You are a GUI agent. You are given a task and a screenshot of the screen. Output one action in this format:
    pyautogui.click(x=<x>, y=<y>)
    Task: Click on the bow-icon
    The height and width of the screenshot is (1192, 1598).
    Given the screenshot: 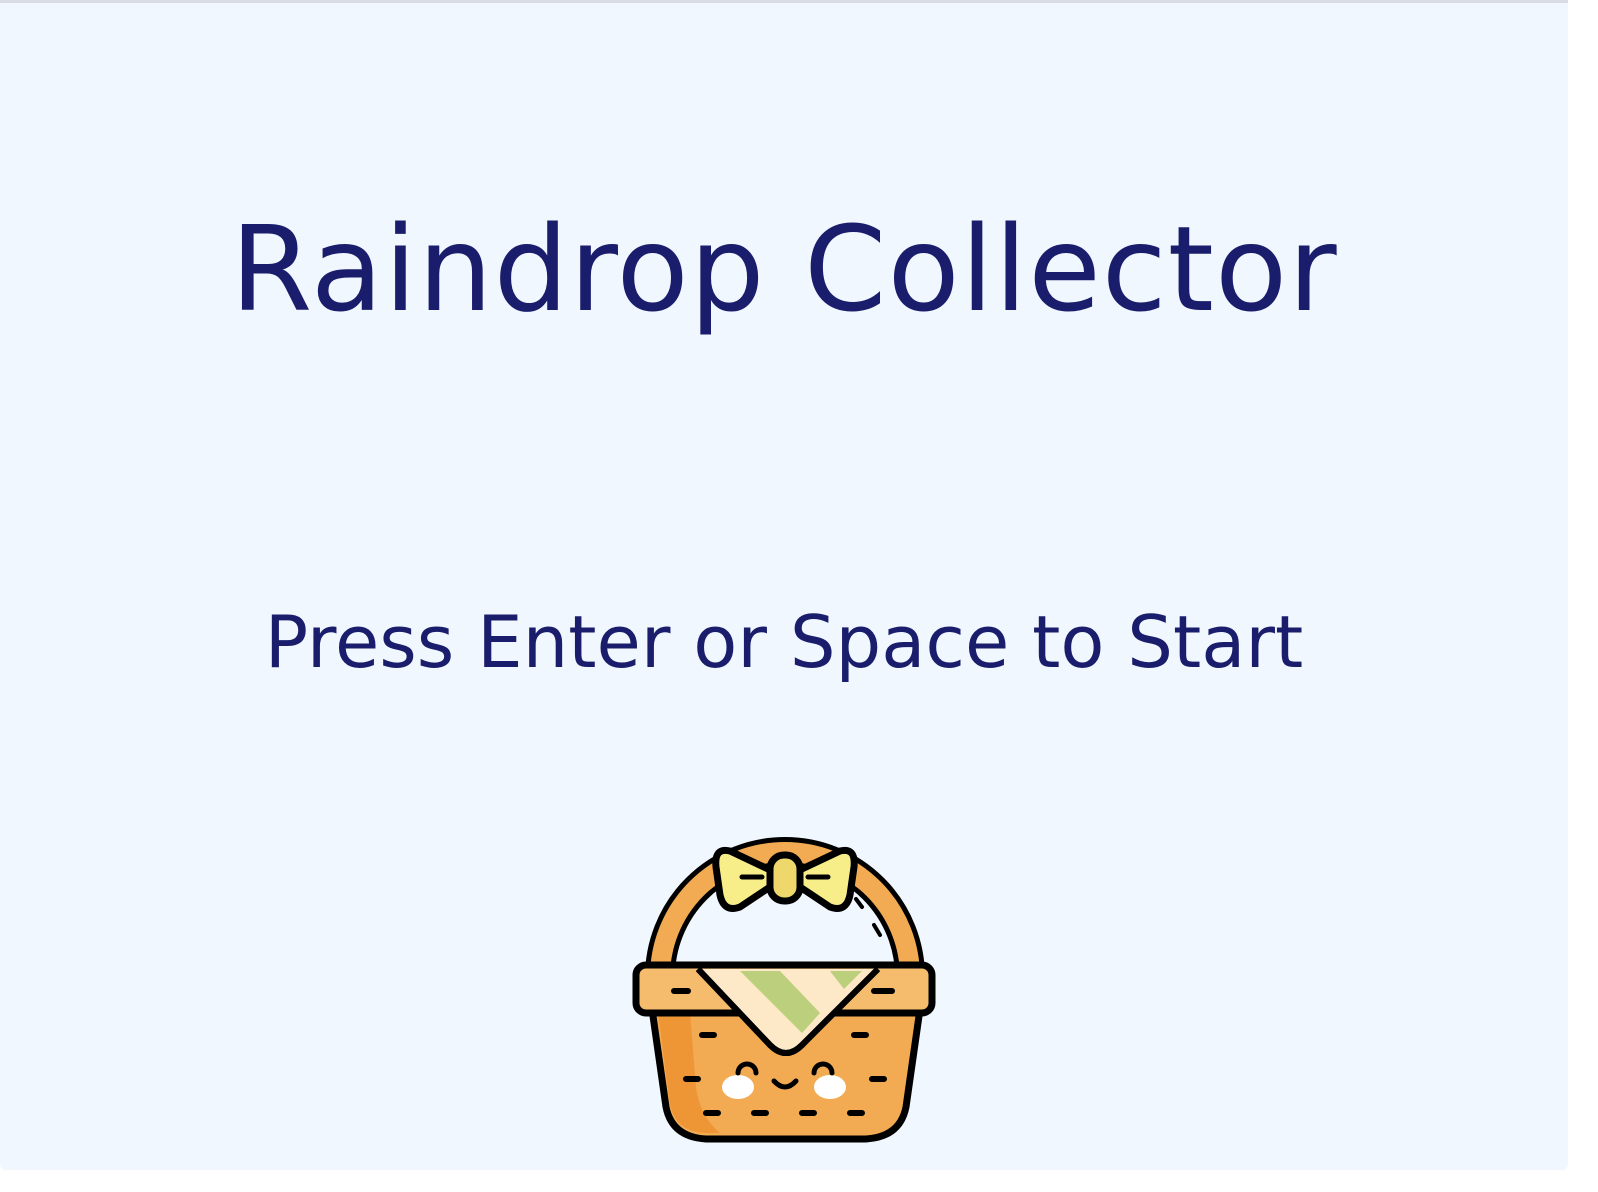 What is the action you would take?
    pyautogui.click(x=785, y=879)
    